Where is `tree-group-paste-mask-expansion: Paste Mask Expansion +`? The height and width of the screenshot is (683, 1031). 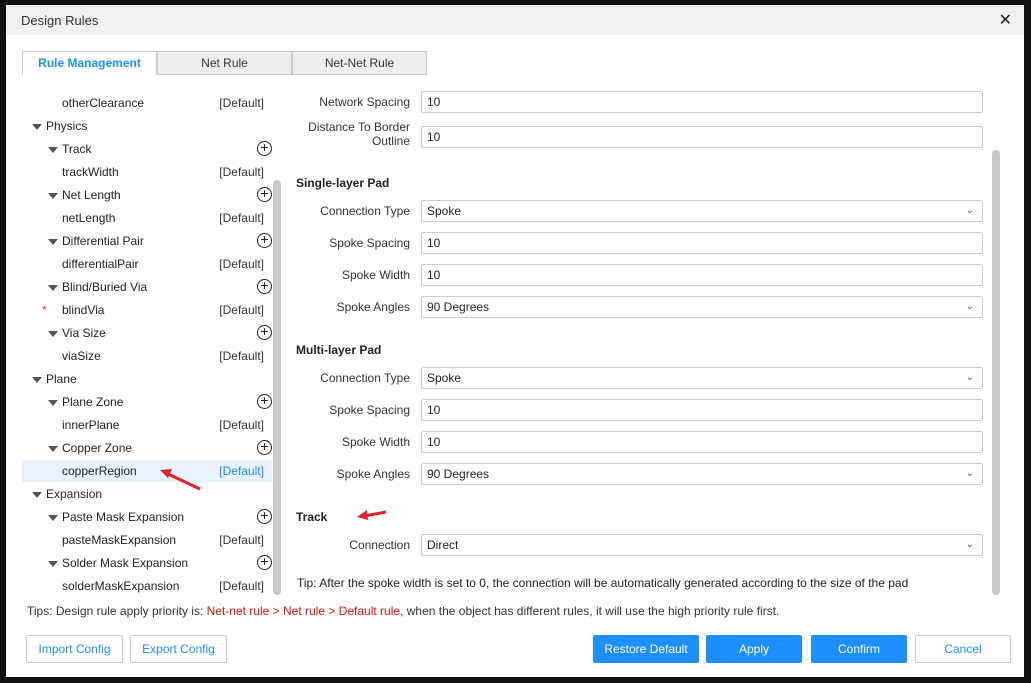
tree-group-paste-mask-expansion: Paste Mask Expansion + is located at coordinates (147, 517).